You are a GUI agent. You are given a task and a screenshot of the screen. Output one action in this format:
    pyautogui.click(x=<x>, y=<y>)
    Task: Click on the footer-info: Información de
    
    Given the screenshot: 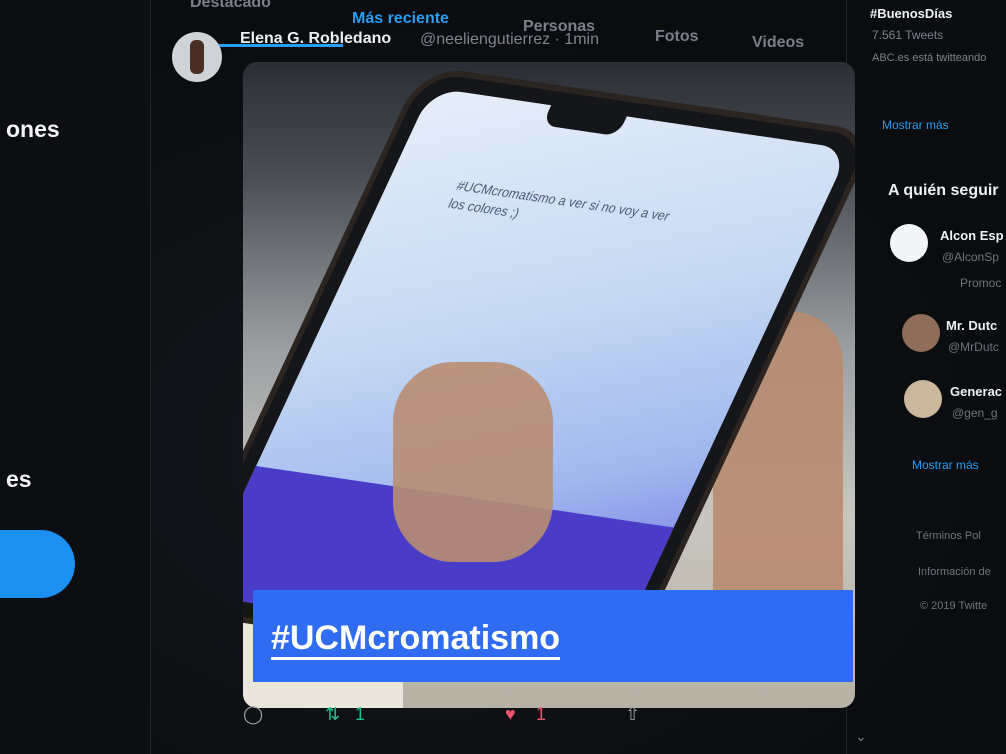 What is the action you would take?
    pyautogui.click(x=954, y=572)
    